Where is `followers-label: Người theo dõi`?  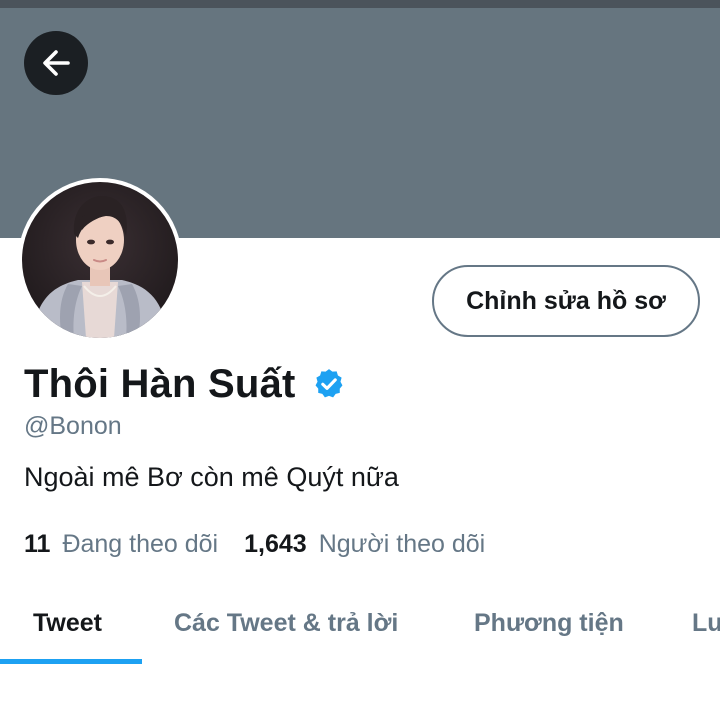 followers-label: Người theo dõi is located at coordinates (402, 544).